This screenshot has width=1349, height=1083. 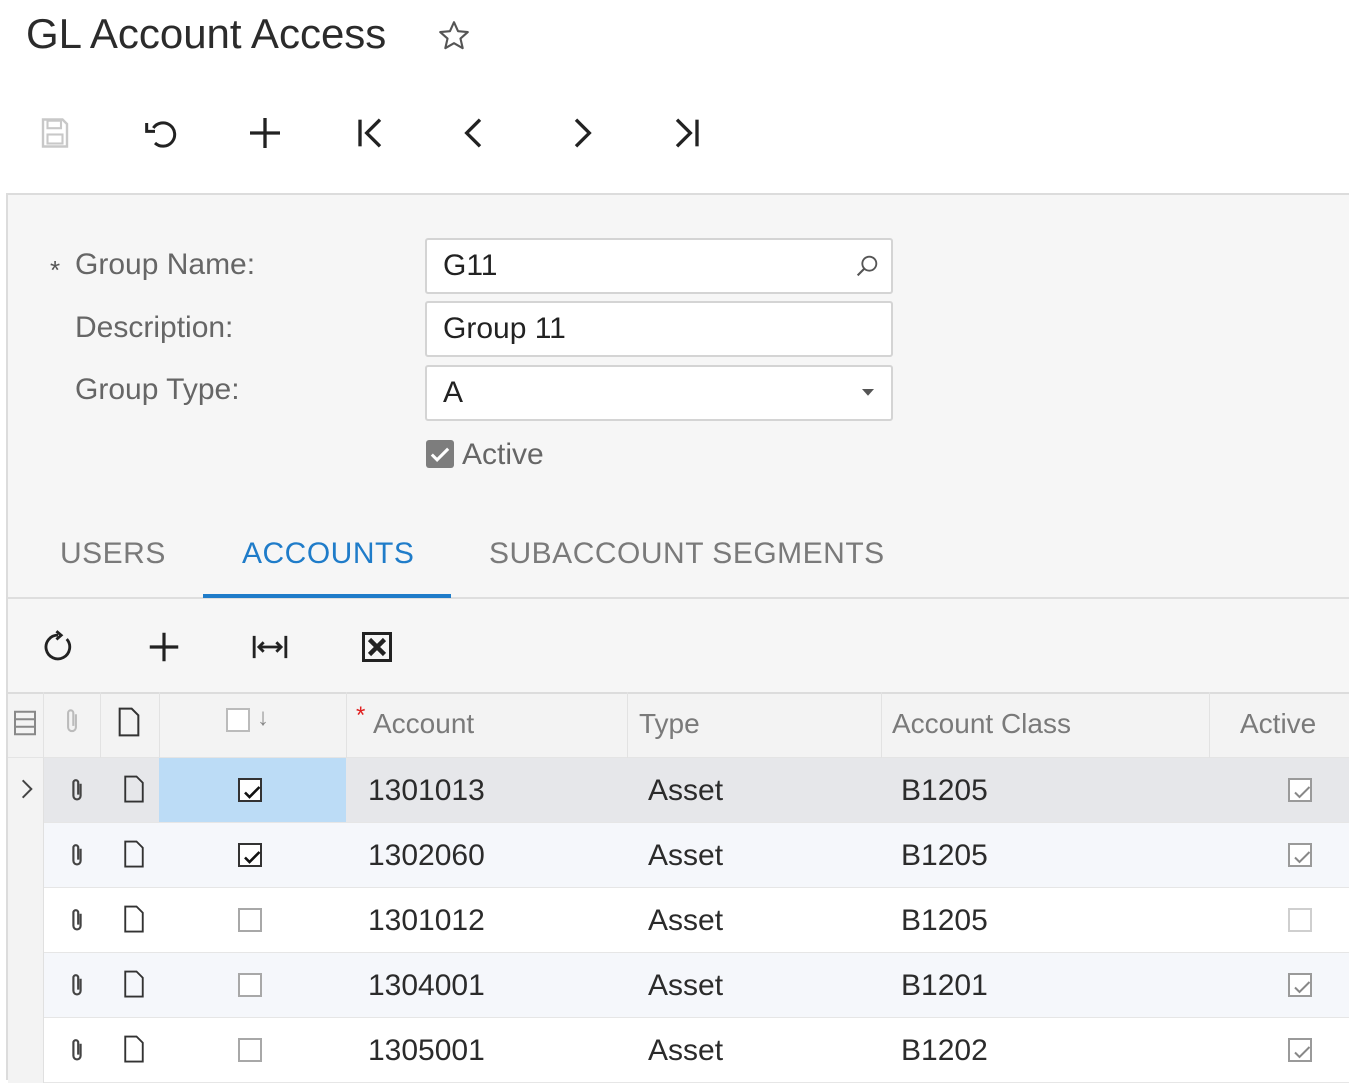 I want to click on column-header-account: Account, so click(x=423, y=724).